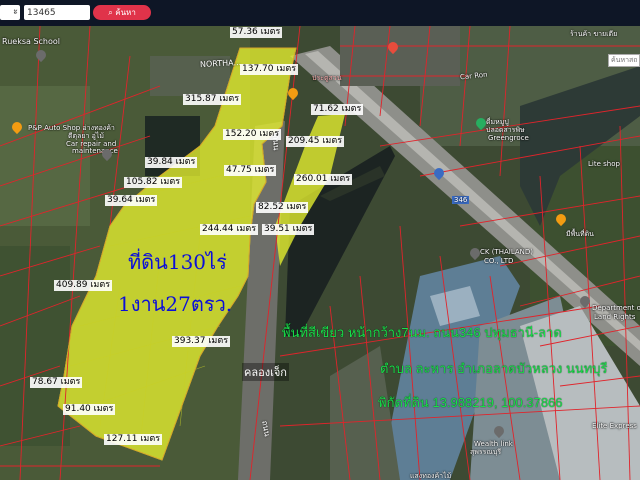  I want to click on measurement-label: 393.37 เมตร, so click(201, 341).